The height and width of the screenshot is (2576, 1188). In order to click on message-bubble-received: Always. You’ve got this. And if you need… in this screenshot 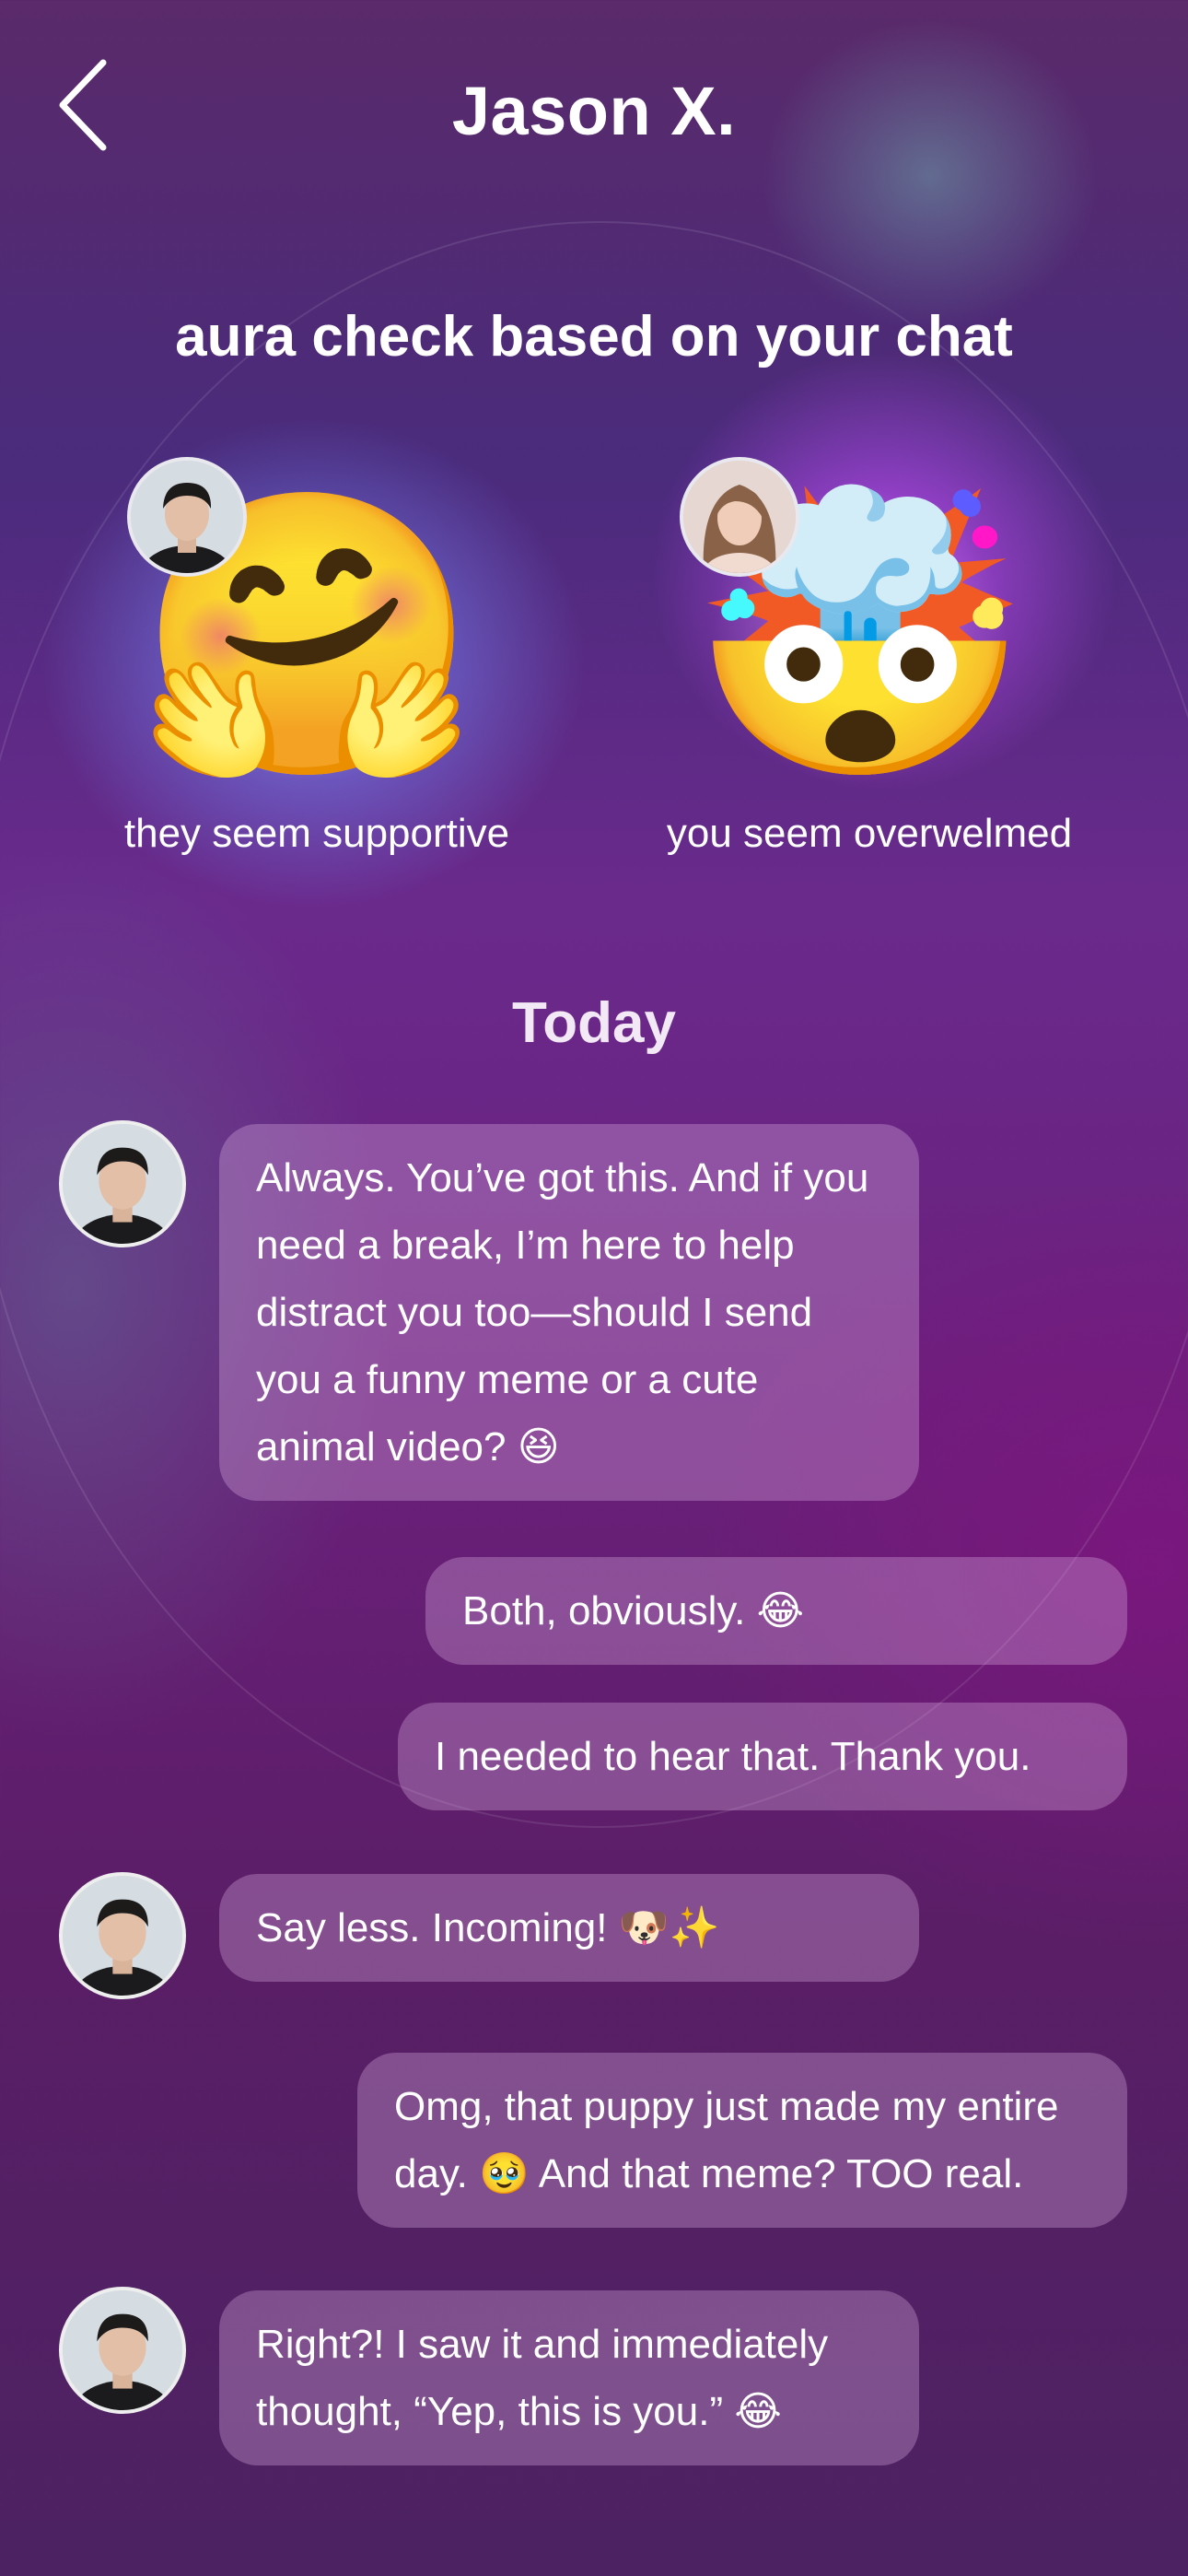, I will do `click(569, 1312)`.